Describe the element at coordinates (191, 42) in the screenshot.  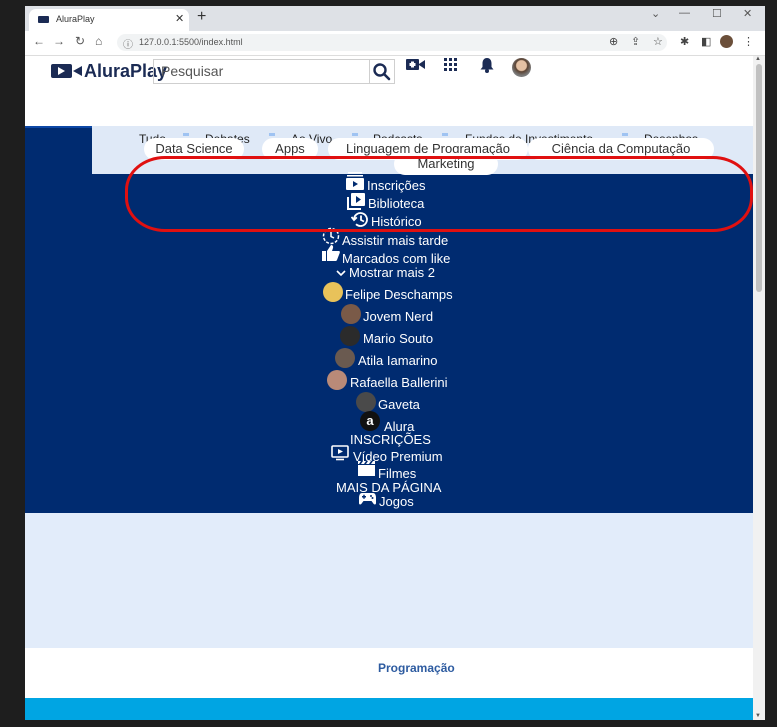
I see `address-url: 127.0.0.1:5500/index.html` at that location.